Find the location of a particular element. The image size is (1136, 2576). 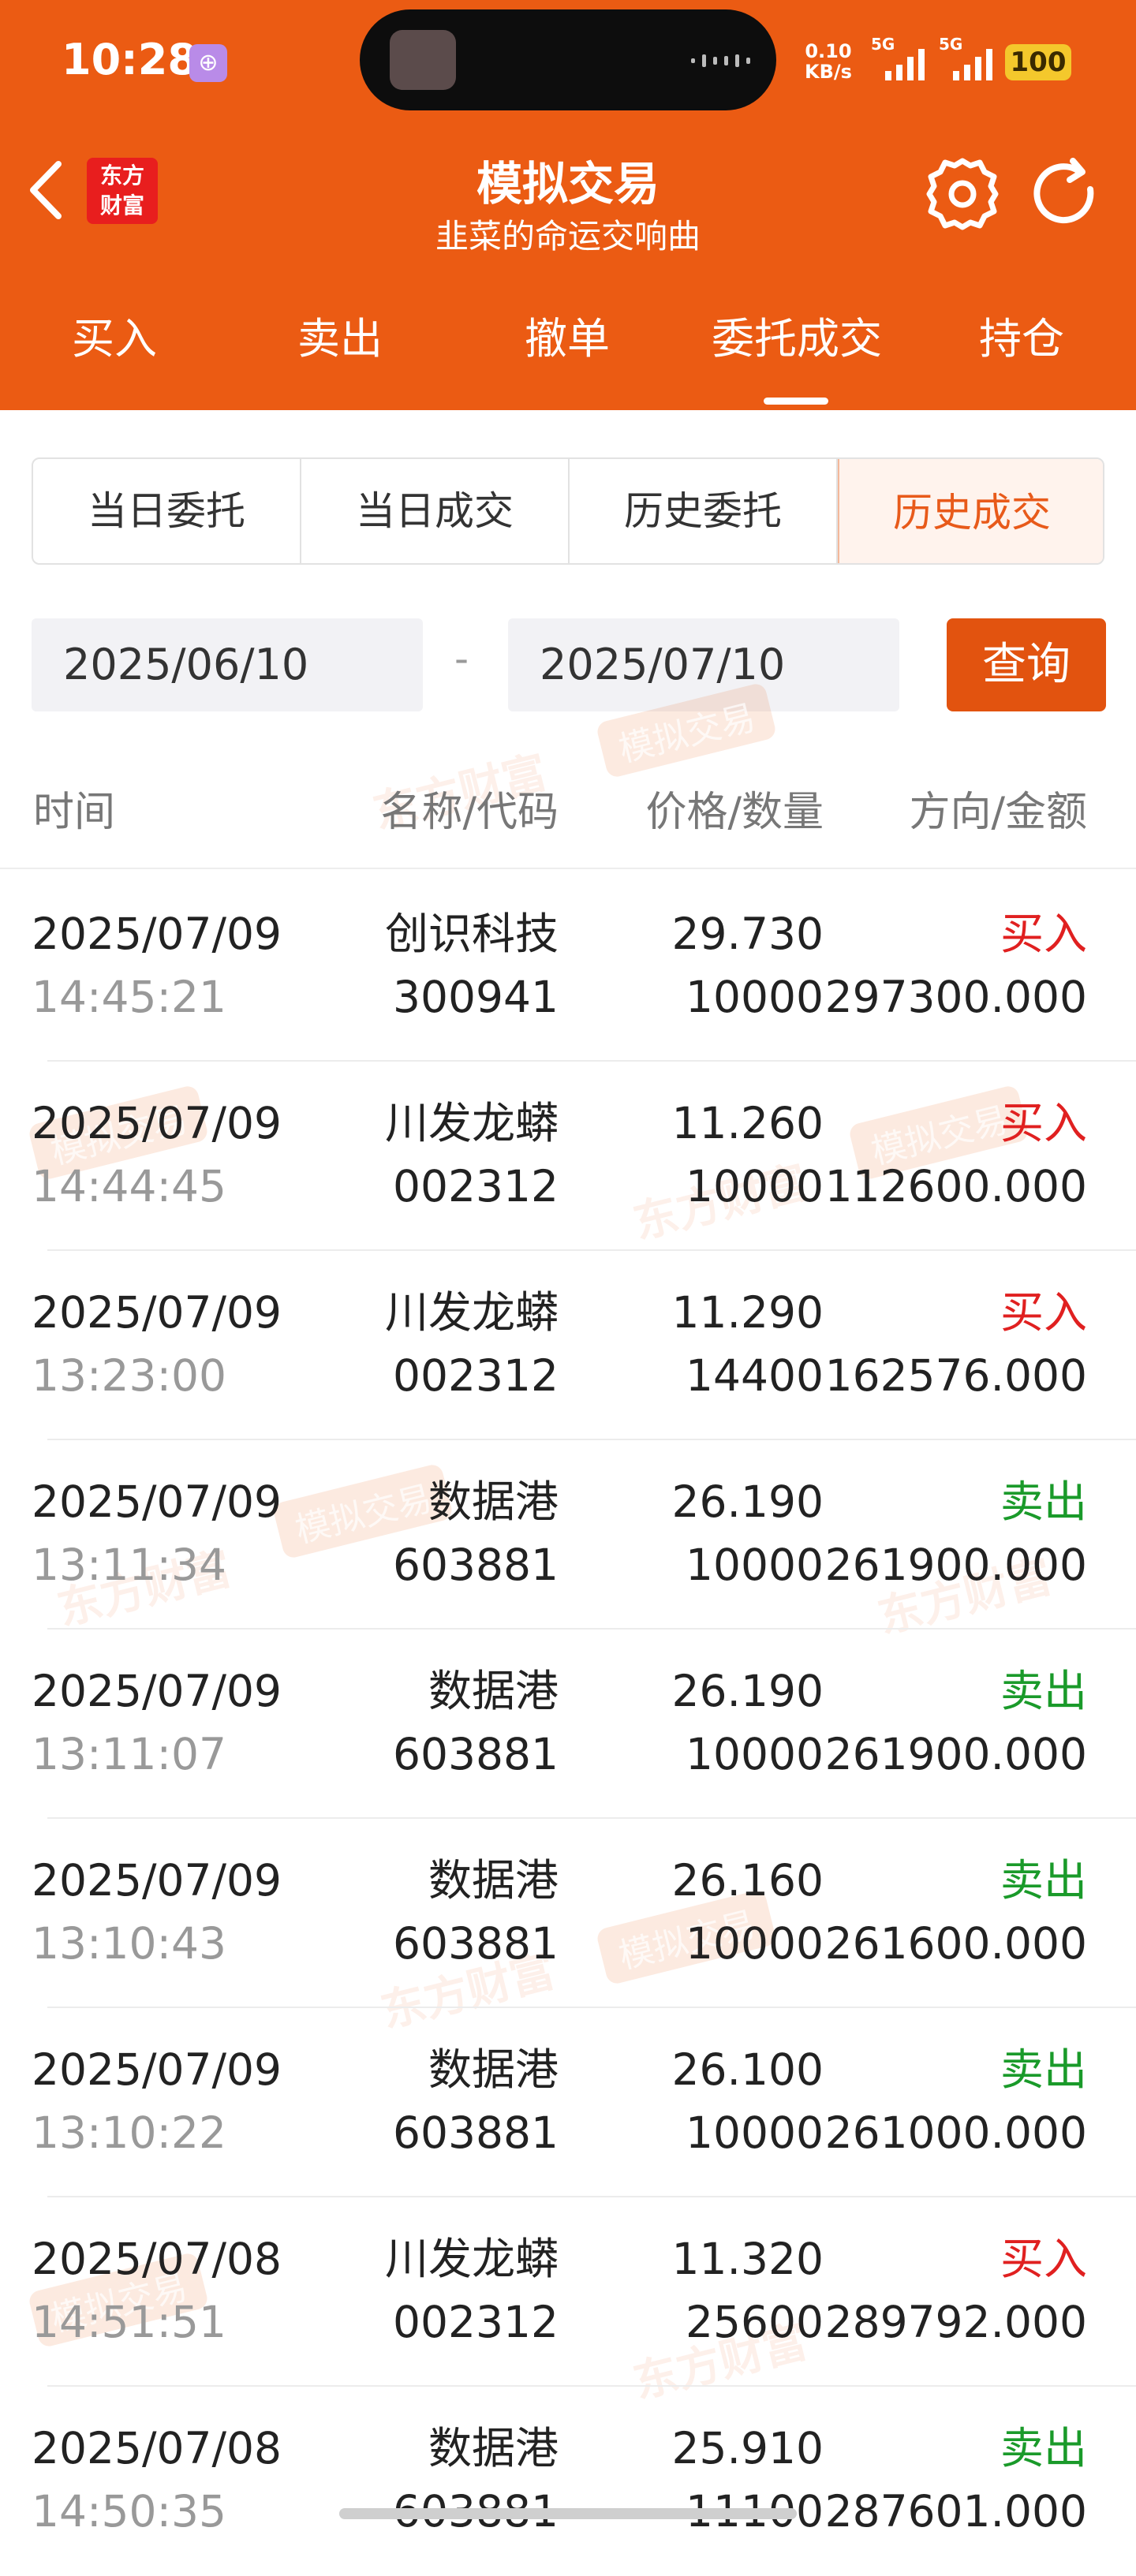

table-header: 时间 名称/代码 价格/数量 方向/金额 is located at coordinates (568, 813).